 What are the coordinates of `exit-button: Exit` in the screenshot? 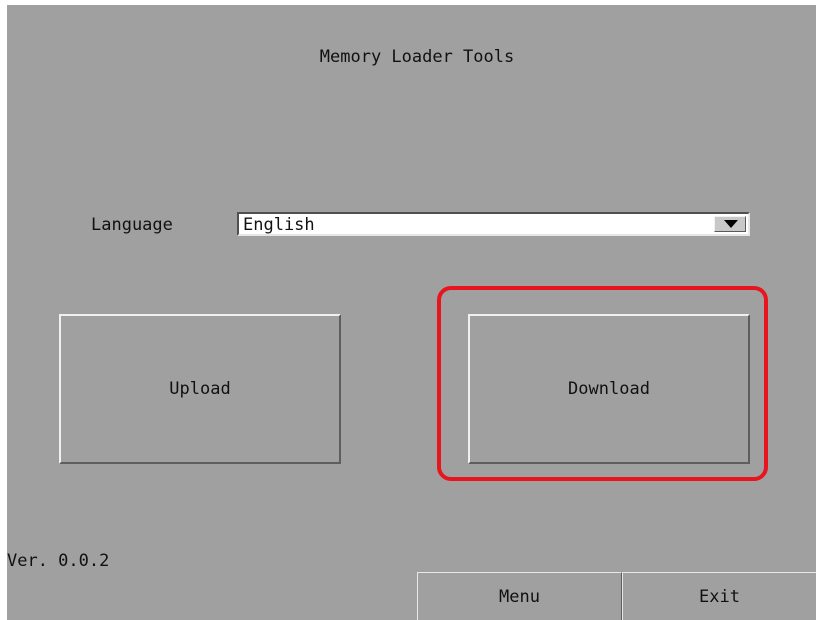 It's located at (719, 596).